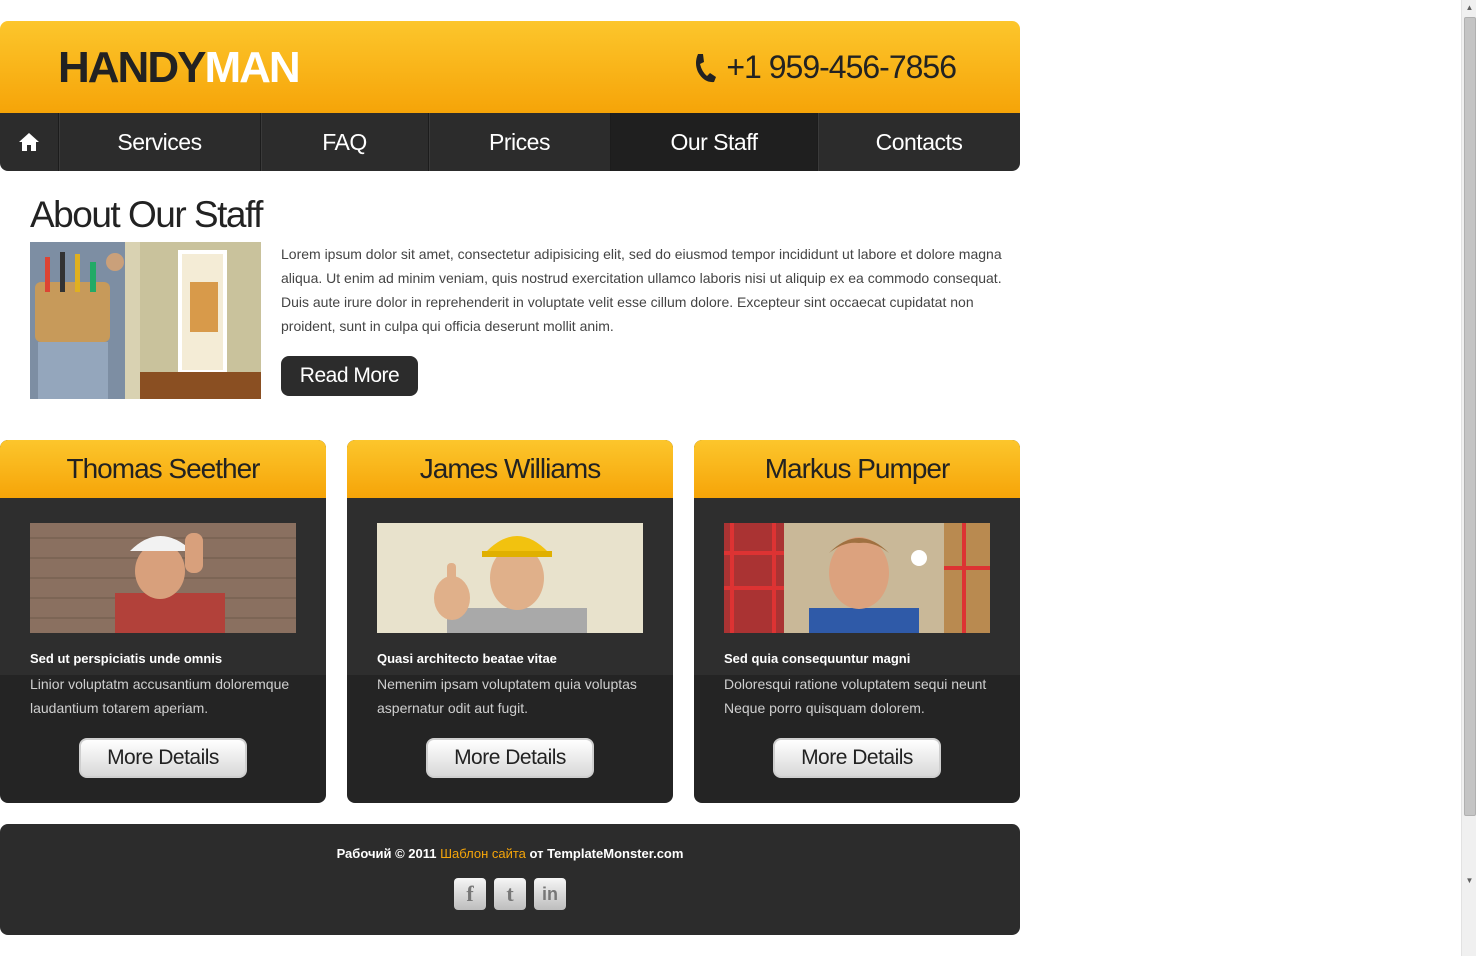  I want to click on home-icon, so click(29, 142).